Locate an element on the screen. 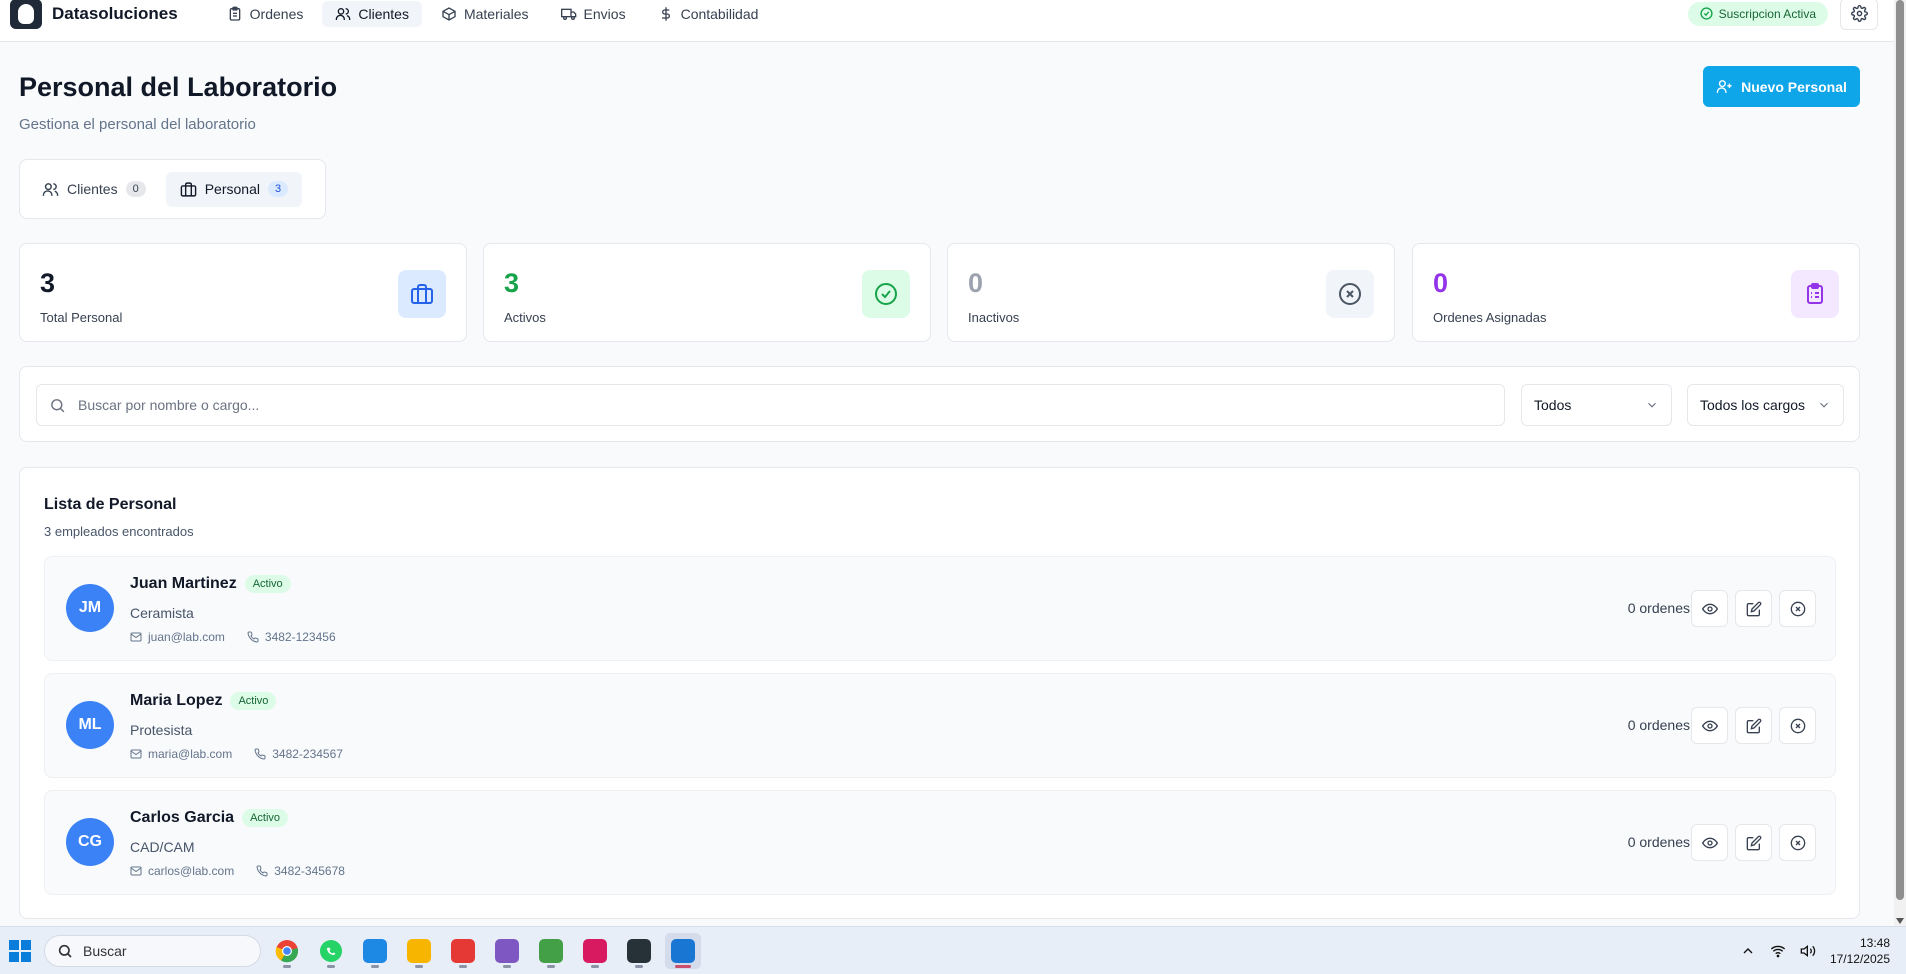 This screenshot has width=1906, height=974. nav-link-clientes: Clientes is located at coordinates (372, 13).